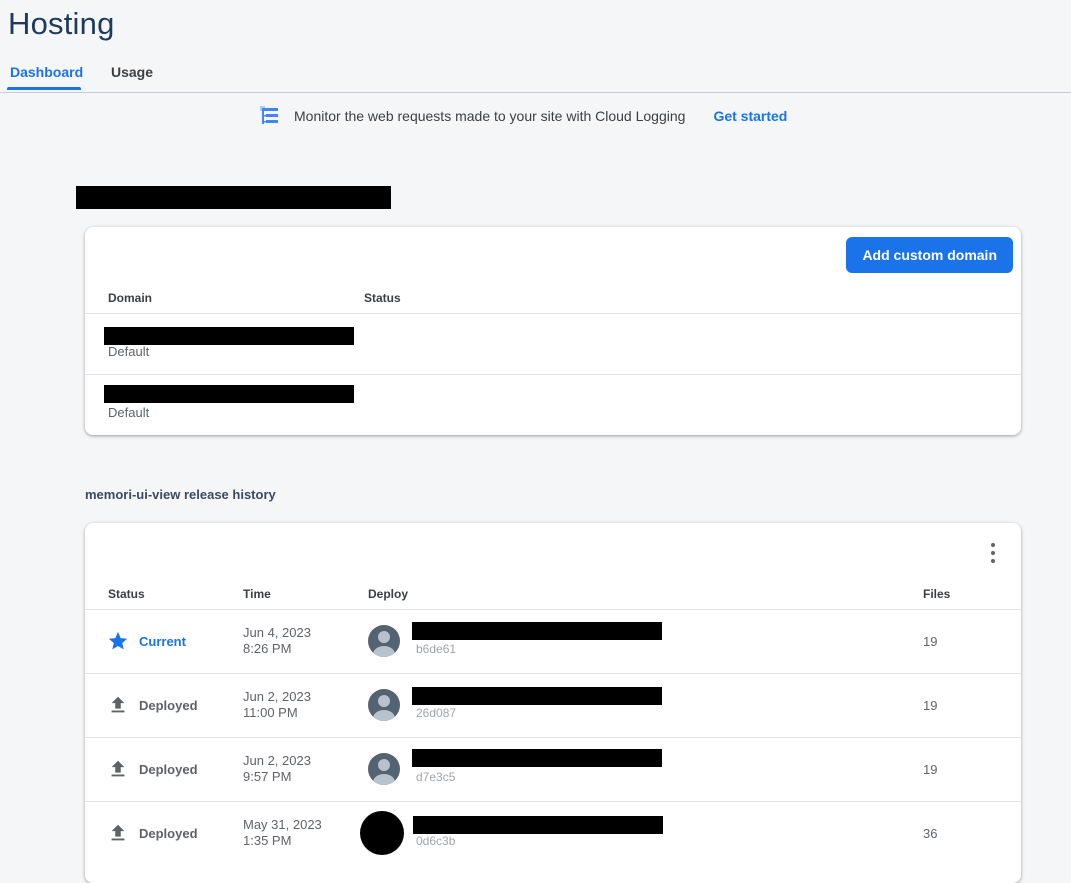  Describe the element at coordinates (388, 594) in the screenshot. I see `deploy-column-header: Deploy` at that location.